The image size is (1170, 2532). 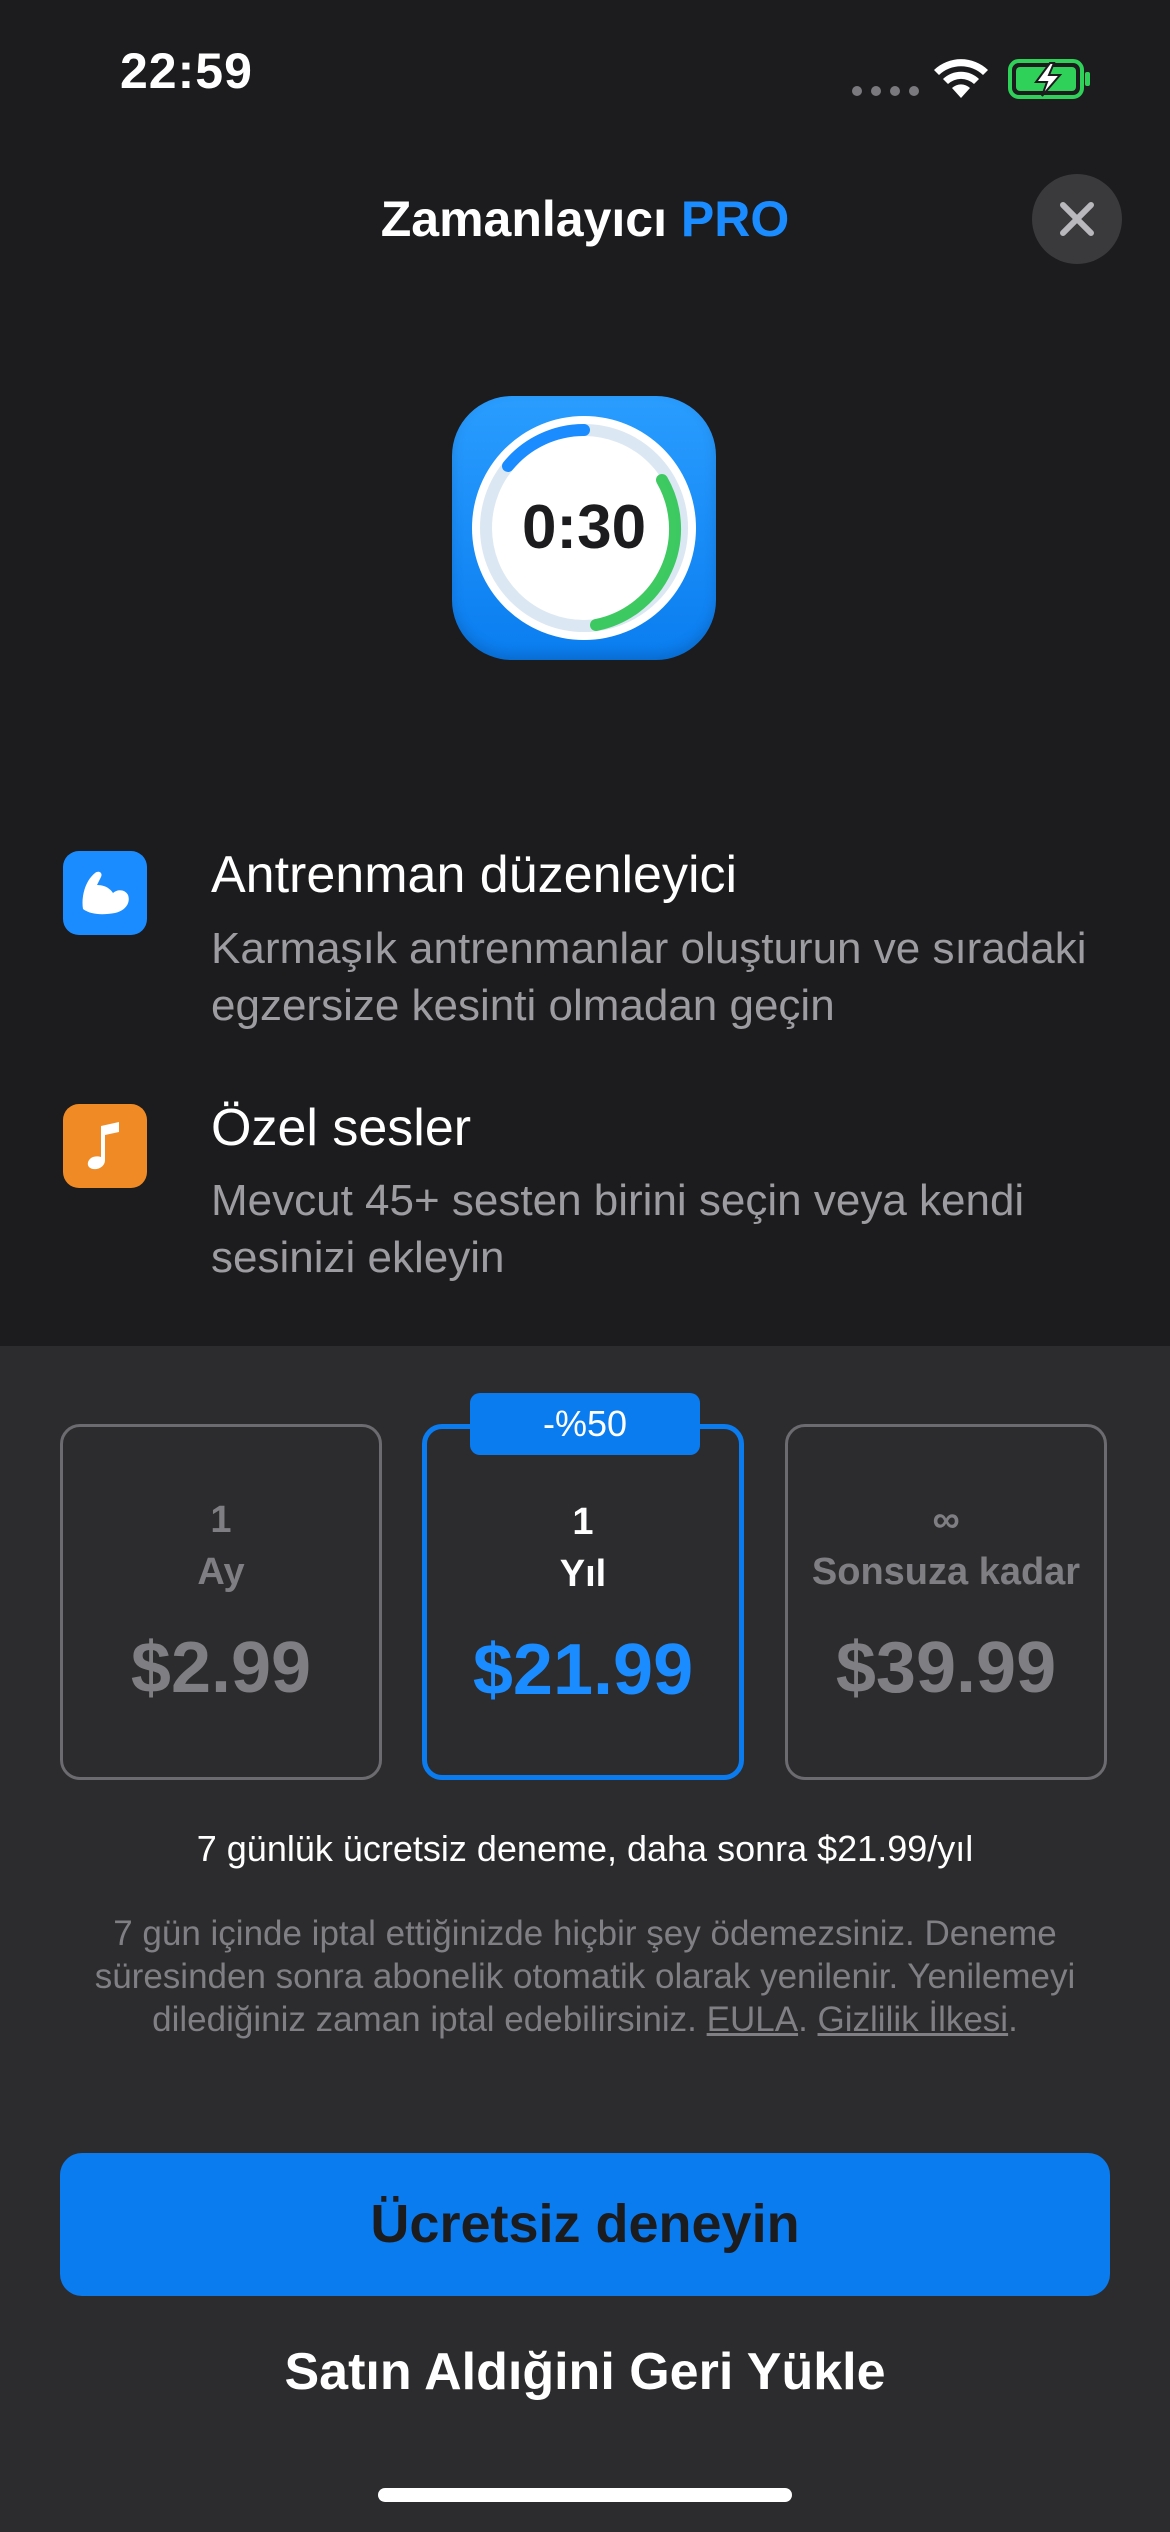 I want to click on music-note-icon, so click(x=103, y=1146).